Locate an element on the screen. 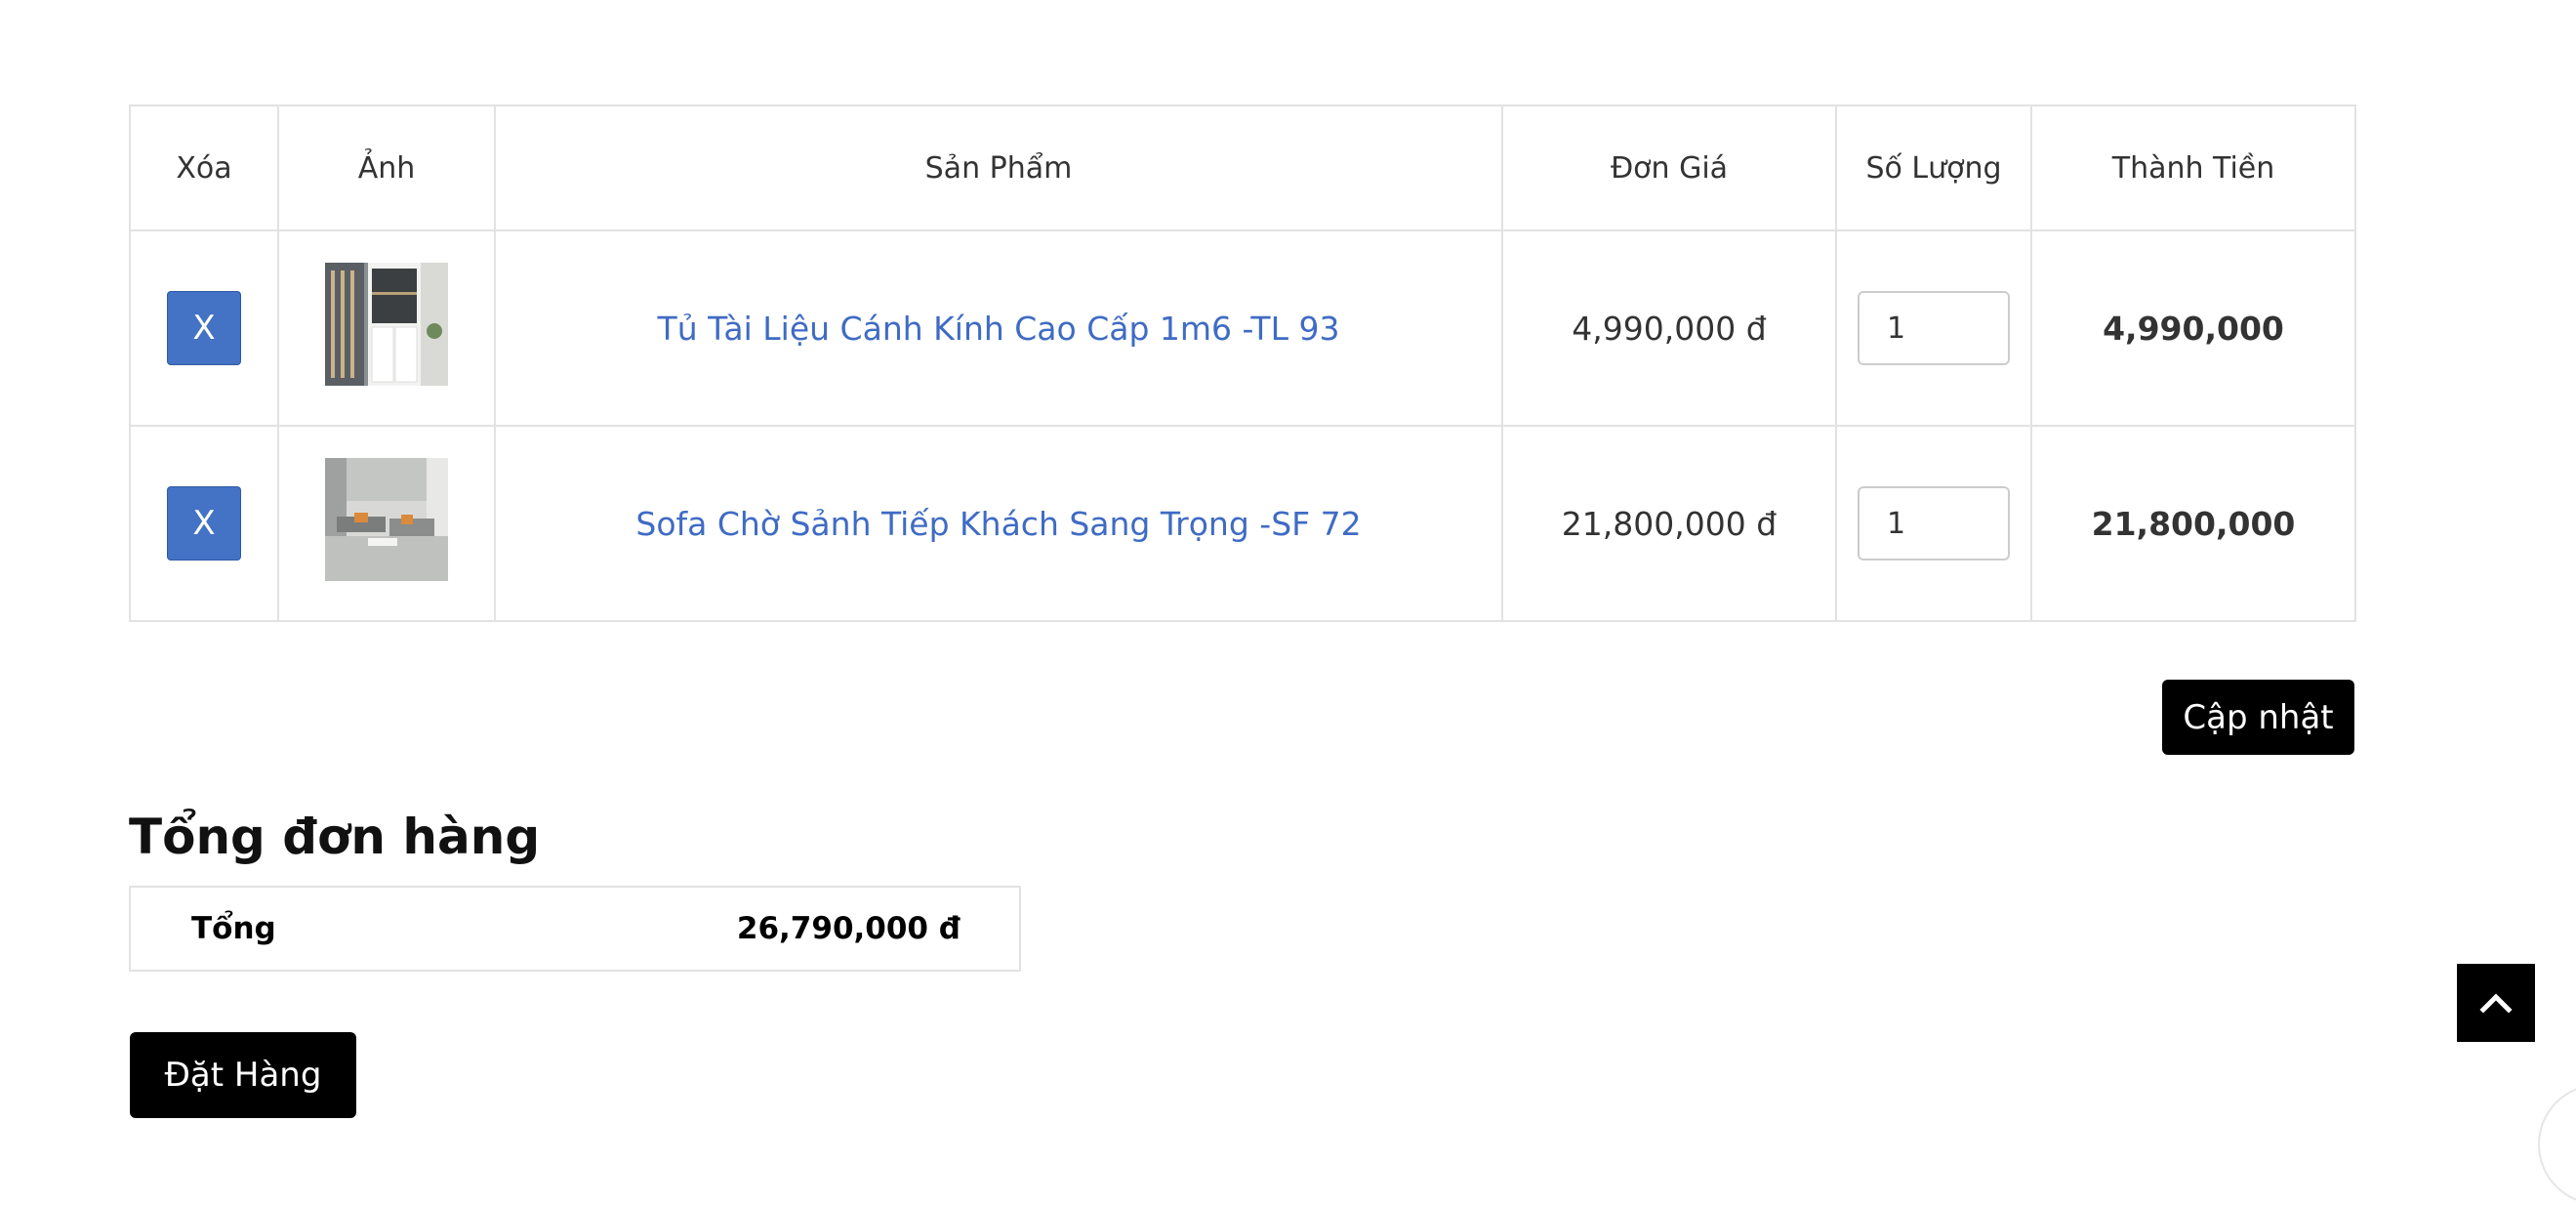 Image resolution: width=2576 pixels, height=1205 pixels. line-total: 4,990,000 is located at coordinates (2193, 328).